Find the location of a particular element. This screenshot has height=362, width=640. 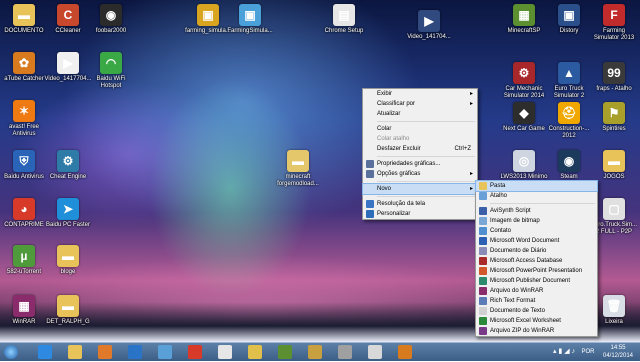

menu-item: Atalho is located at coordinates (536, 196).